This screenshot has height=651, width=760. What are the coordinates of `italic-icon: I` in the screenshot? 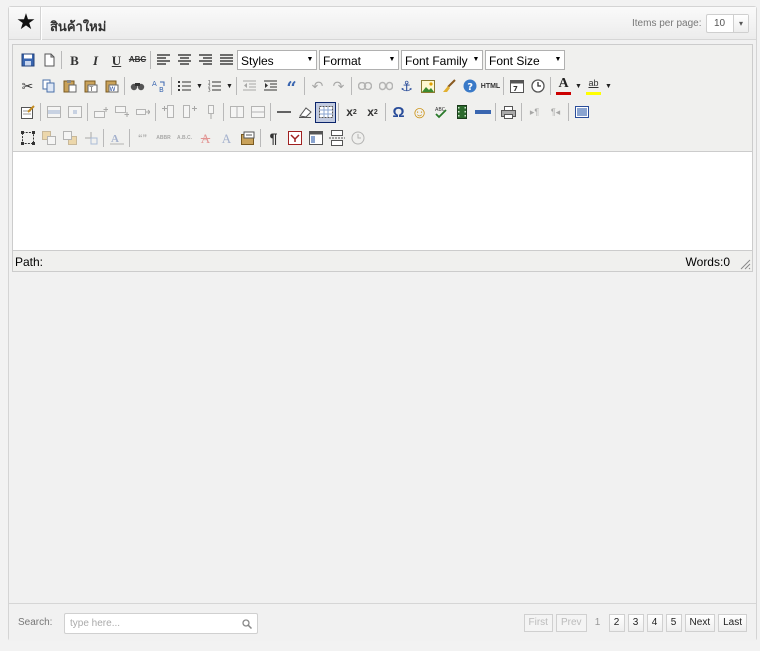 It's located at (95, 60).